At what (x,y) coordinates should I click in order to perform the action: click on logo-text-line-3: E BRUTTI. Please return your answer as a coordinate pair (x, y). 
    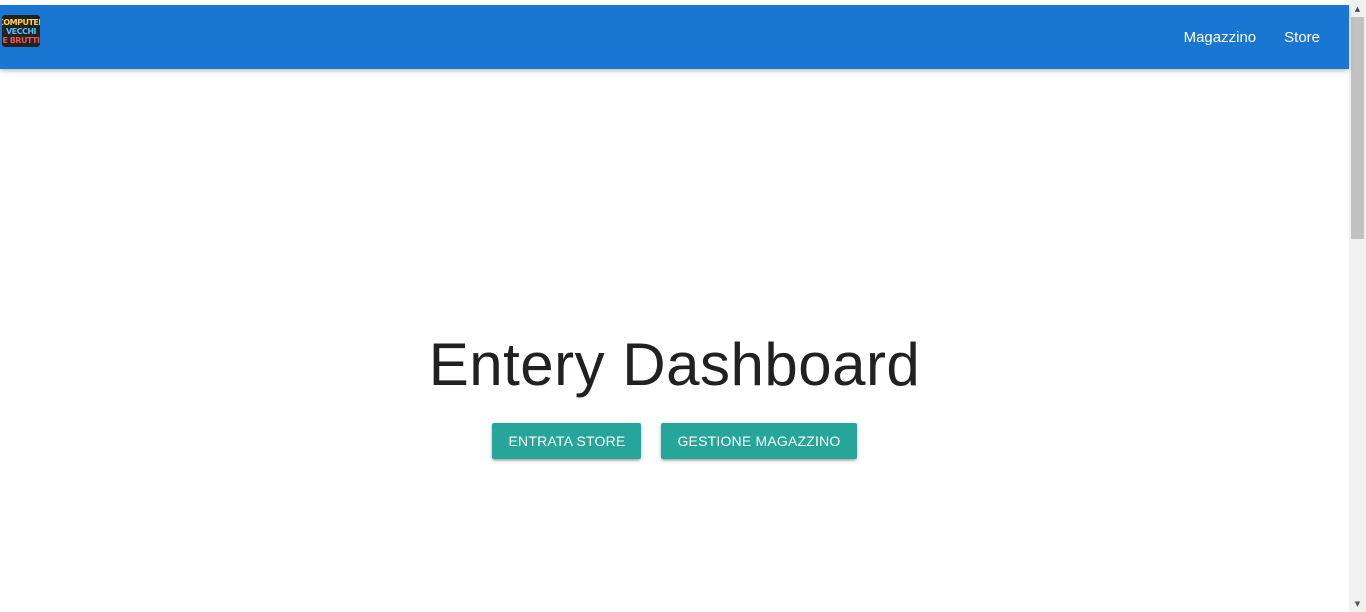
    Looking at the image, I should click on (21, 40).